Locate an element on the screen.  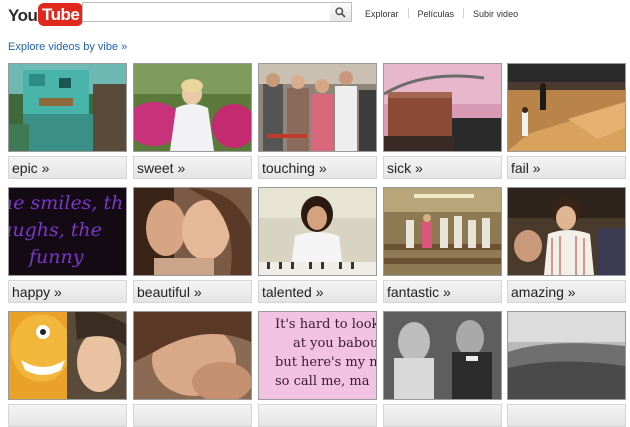
search-input is located at coordinates (206, 12).